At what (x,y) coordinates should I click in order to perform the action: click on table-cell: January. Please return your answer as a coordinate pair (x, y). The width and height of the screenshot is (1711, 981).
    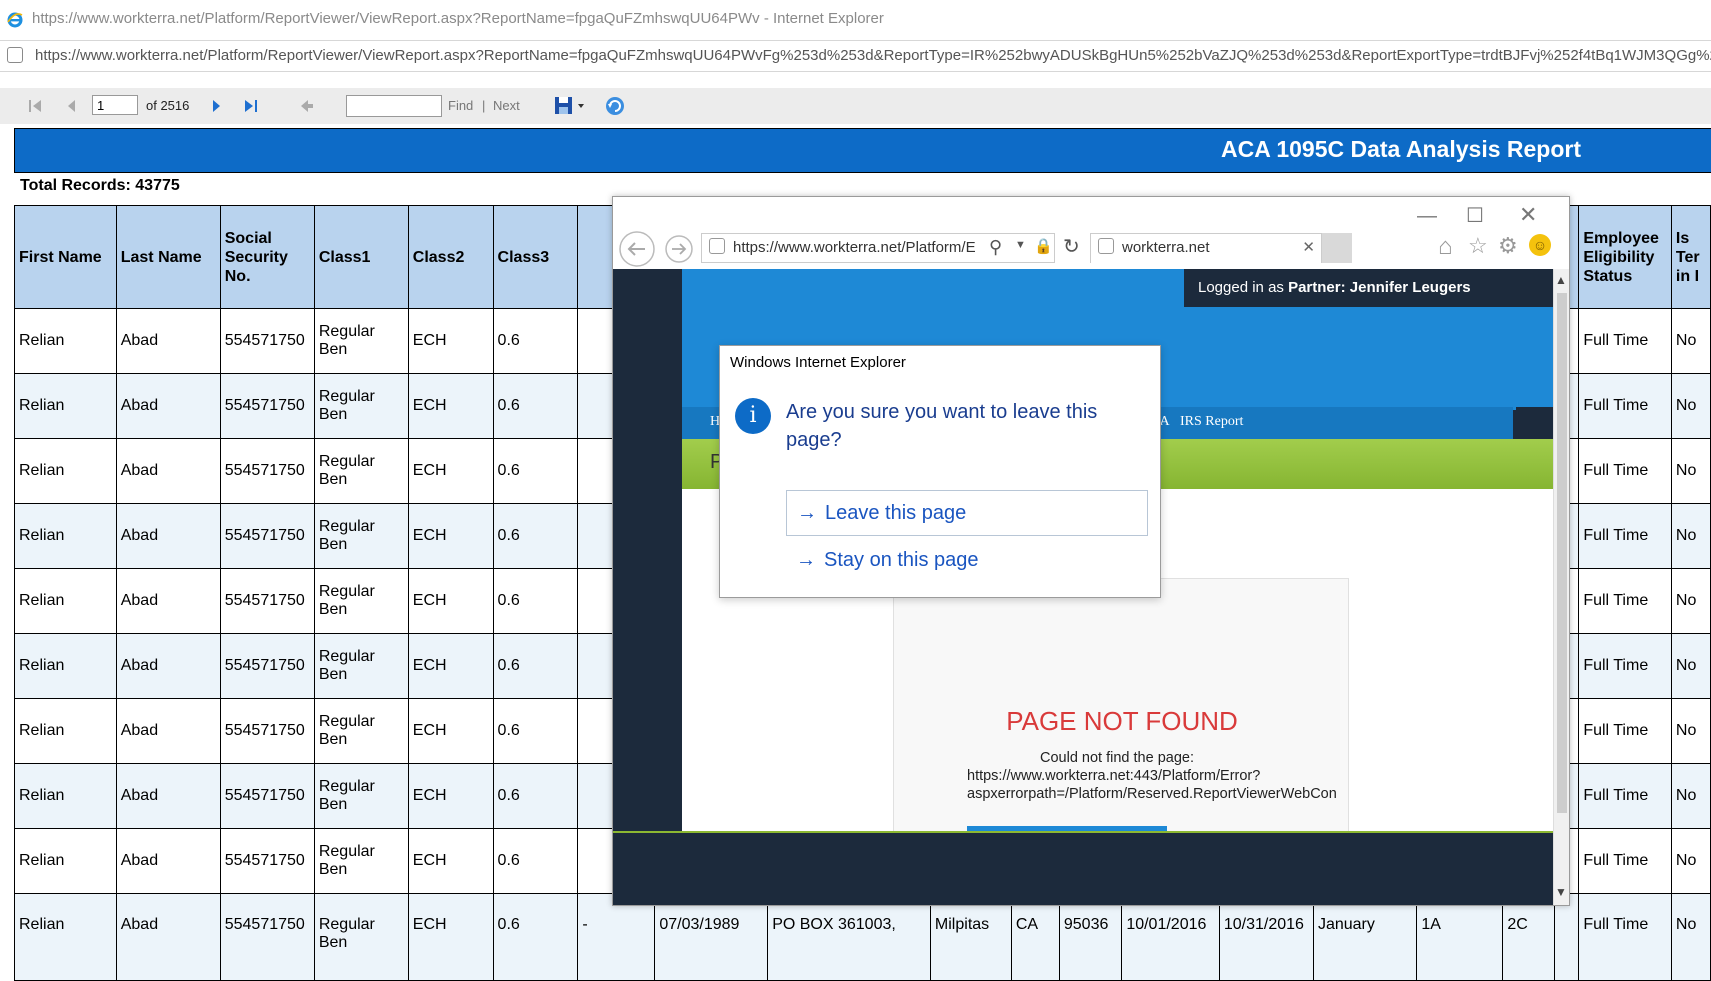
    Looking at the image, I should click on (1365, 937).